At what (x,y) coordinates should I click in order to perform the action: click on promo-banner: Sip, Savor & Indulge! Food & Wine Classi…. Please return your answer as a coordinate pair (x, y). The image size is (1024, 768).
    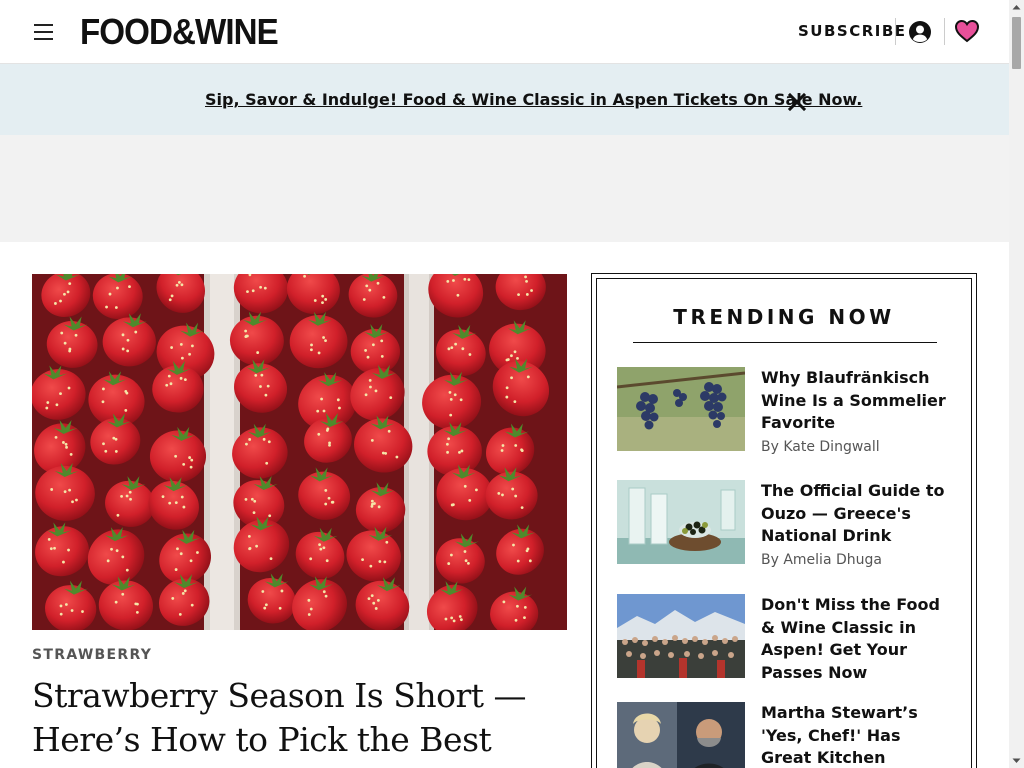
    Looking at the image, I should click on (504, 99).